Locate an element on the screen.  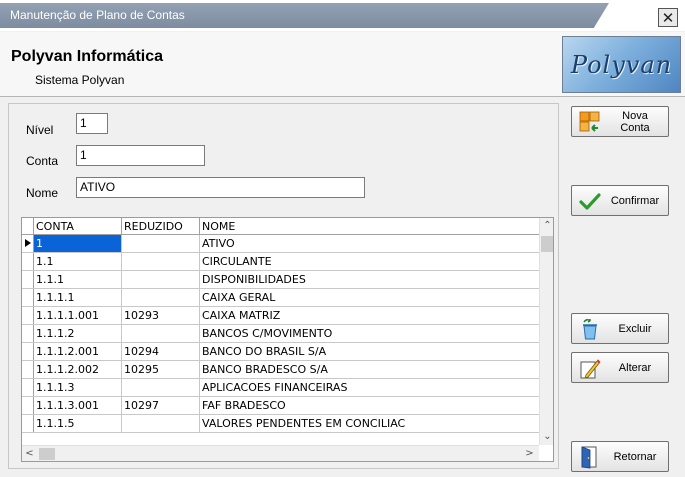
cell-conta: 1.1 is located at coordinates (78, 261).